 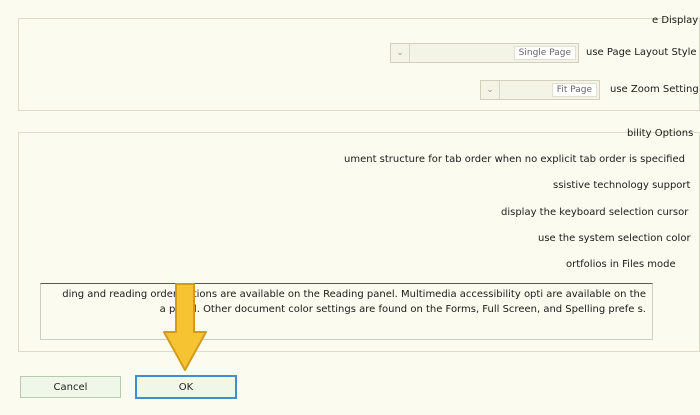 What do you see at coordinates (574, 90) in the screenshot?
I see `zoom-value: Fit Page` at bounding box center [574, 90].